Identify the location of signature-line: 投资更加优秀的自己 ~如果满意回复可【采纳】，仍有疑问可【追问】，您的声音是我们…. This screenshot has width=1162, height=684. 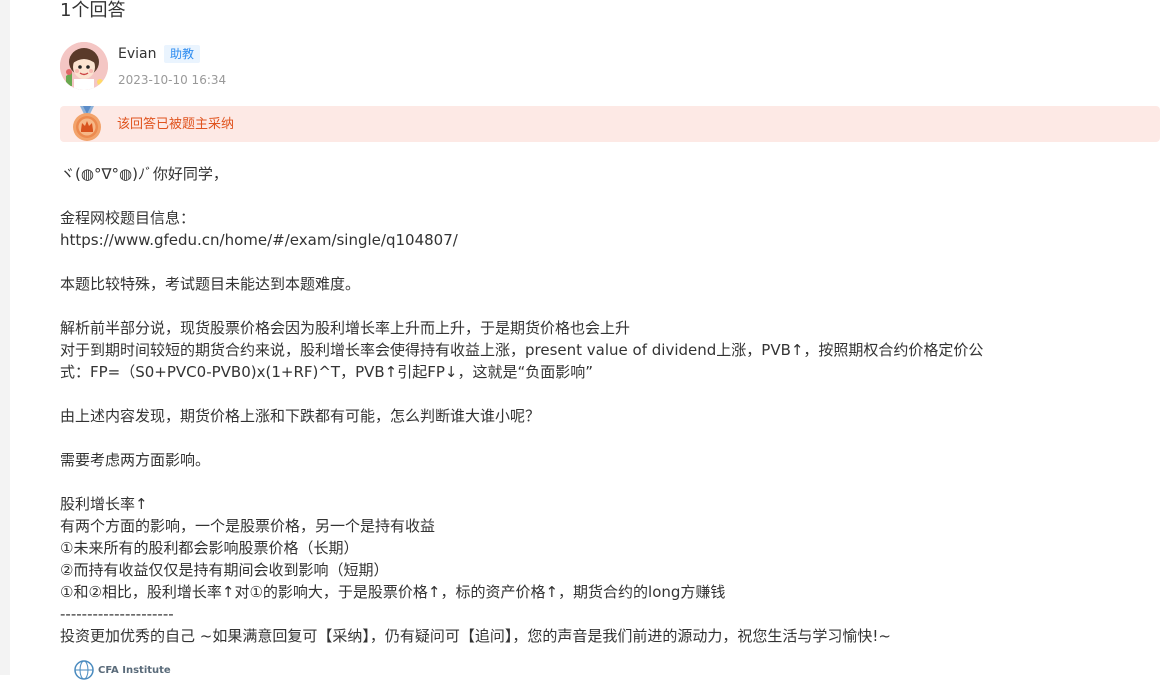
(475, 636).